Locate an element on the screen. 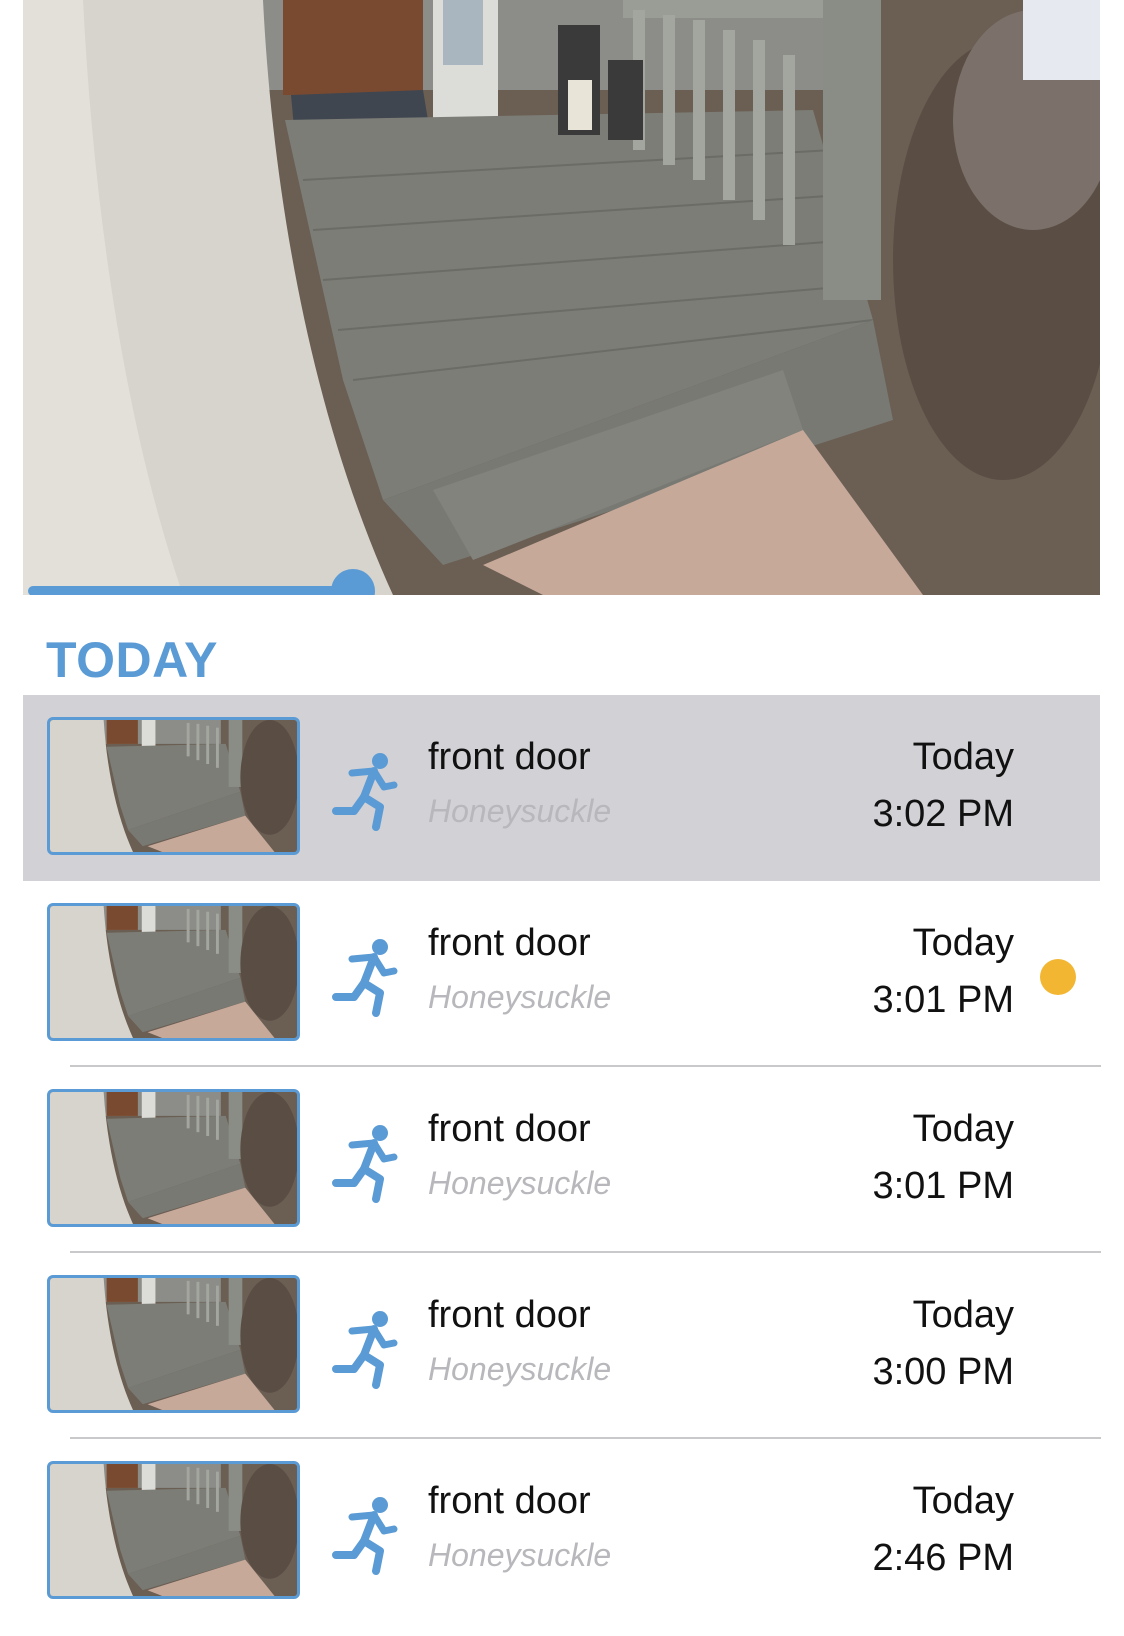 The height and width of the screenshot is (1636, 1124). event-time: 3:02 PM is located at coordinates (943, 814).